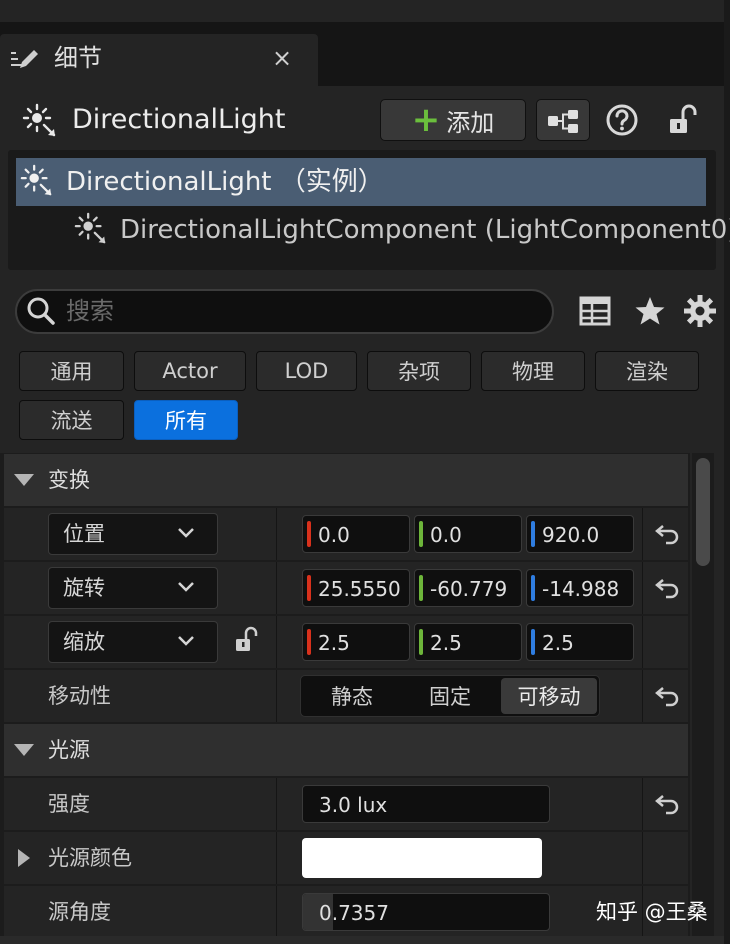 The height and width of the screenshot is (944, 730). I want to click on filter-streaming: 流送, so click(71, 420).